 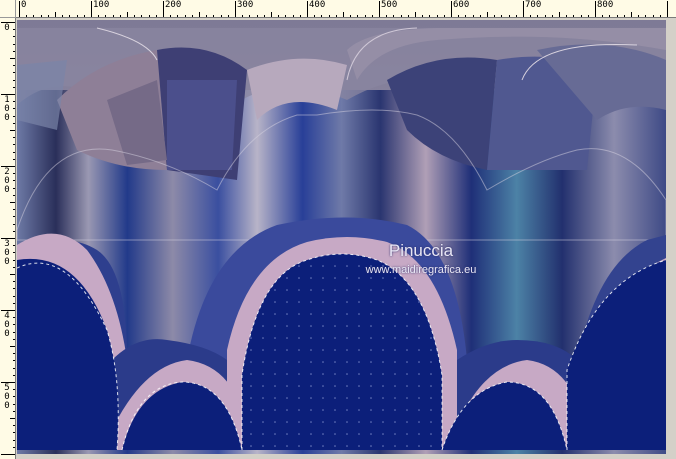 What do you see at coordinates (317, 5) in the screenshot?
I see `ruler-label: 400` at bounding box center [317, 5].